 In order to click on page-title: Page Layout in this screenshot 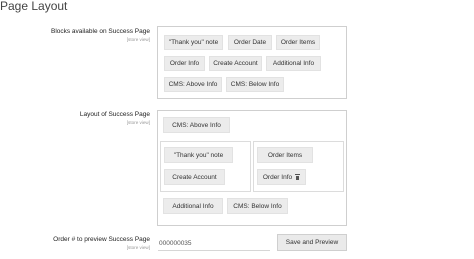, I will do `click(34, 6)`.